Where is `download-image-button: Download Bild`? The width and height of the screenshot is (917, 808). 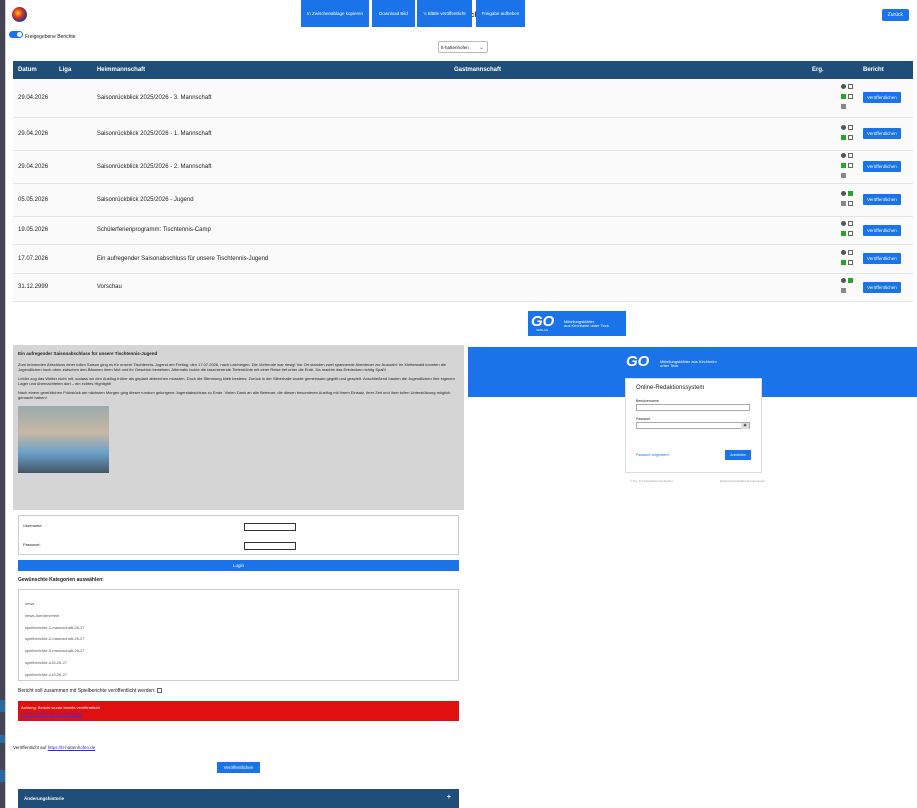 download-image-button: Download Bild is located at coordinates (393, 13).